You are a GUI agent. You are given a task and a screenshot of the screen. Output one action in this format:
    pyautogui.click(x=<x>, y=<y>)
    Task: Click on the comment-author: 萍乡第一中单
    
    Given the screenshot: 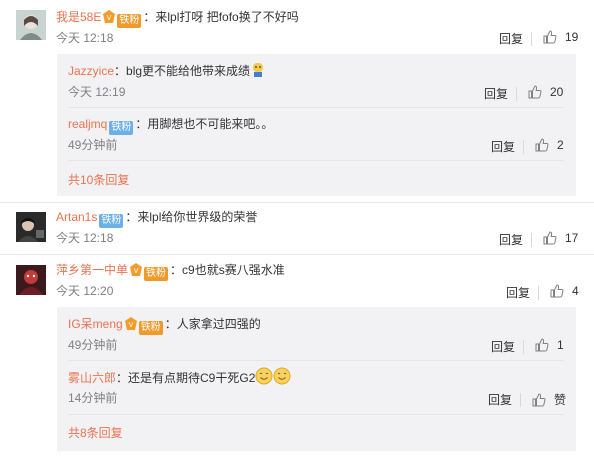 What is the action you would take?
    pyautogui.click(x=92, y=270)
    